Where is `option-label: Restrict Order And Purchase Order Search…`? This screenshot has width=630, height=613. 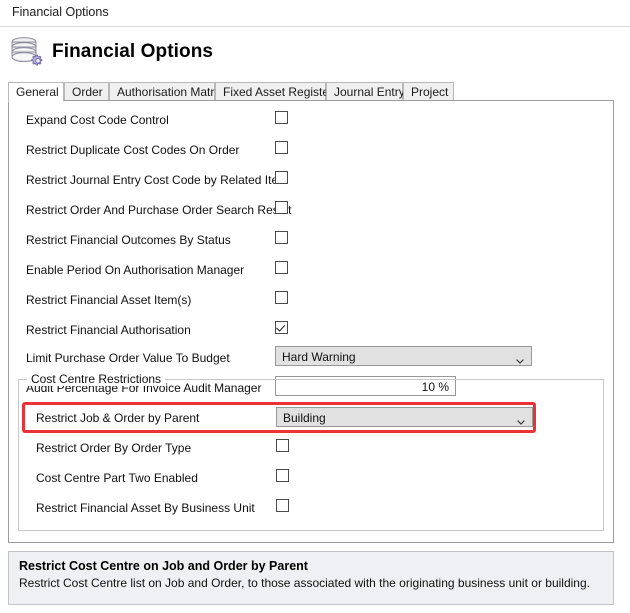 option-label: Restrict Order And Purchase Order Search… is located at coordinates (159, 210).